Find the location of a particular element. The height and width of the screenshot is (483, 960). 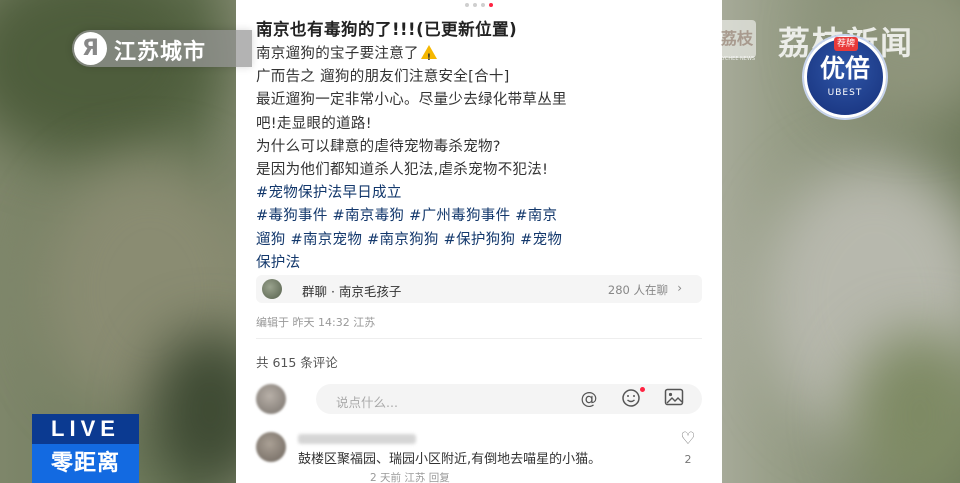

edit-info: 编辑于 昨天 14:32 江苏 is located at coordinates (316, 322).